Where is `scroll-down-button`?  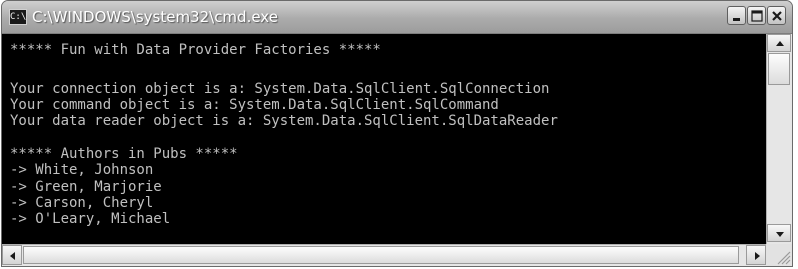
scroll-down-button is located at coordinates (779, 233).